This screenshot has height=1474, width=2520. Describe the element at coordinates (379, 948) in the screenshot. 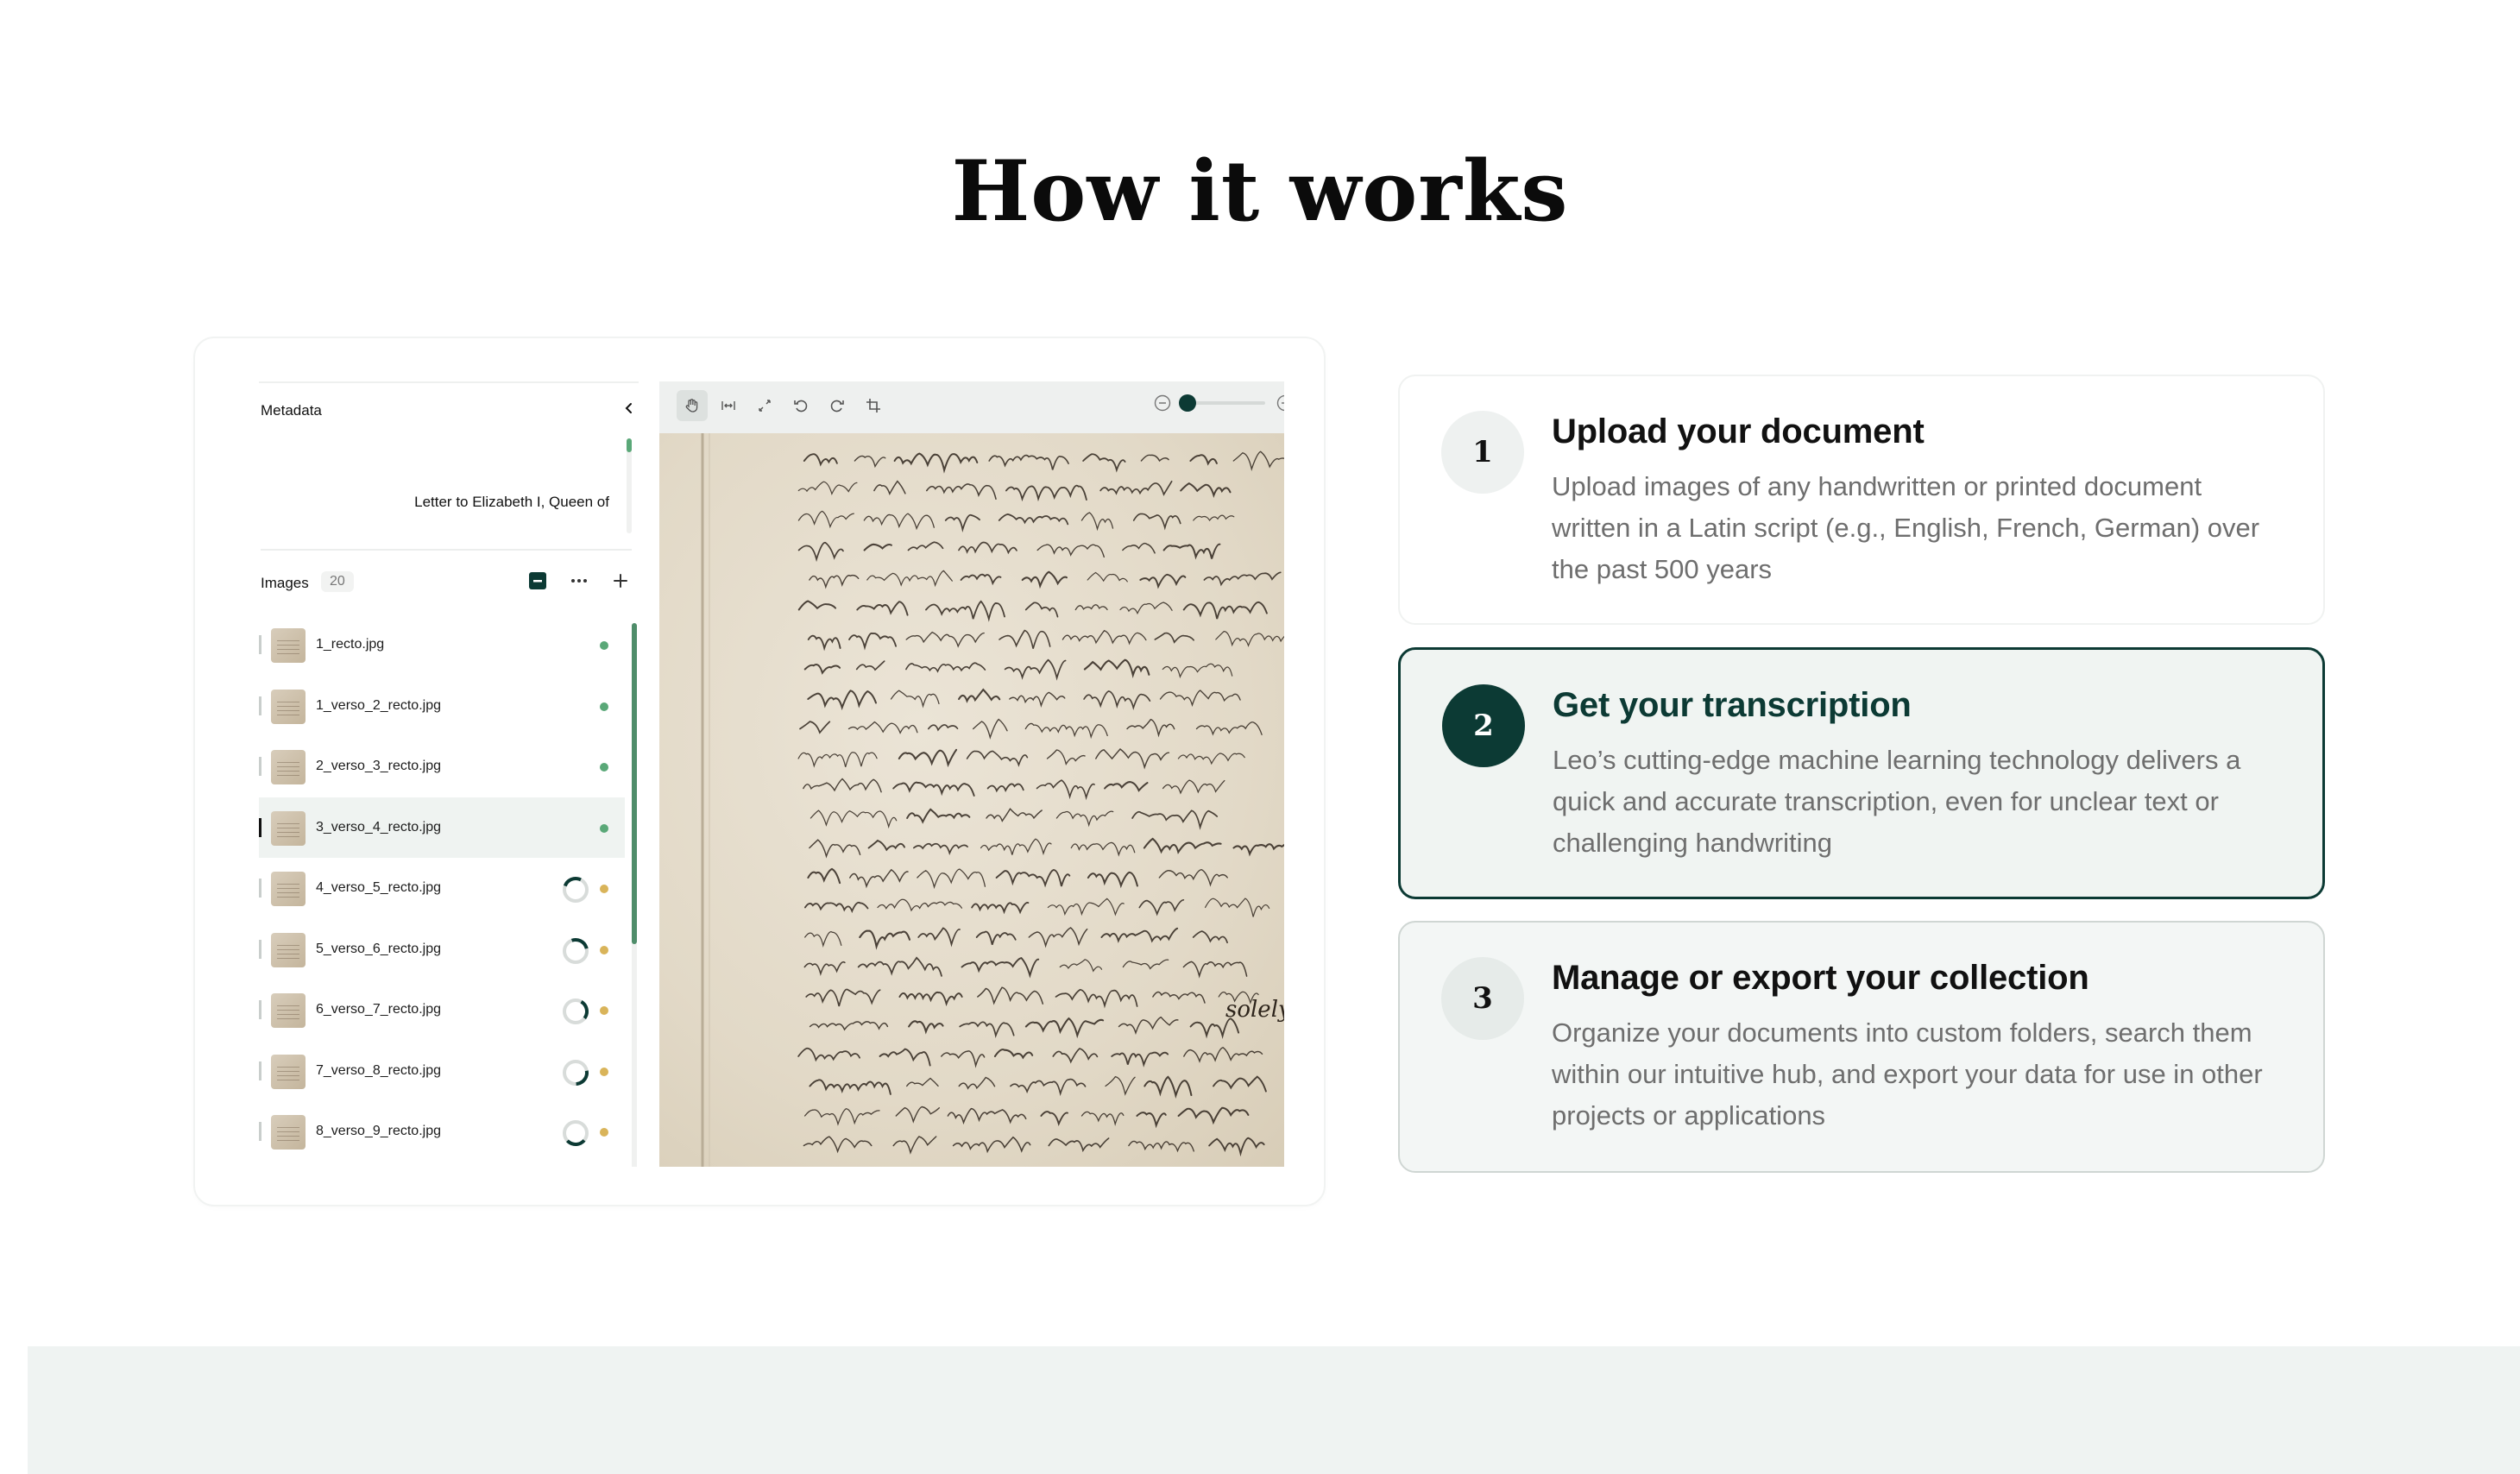

I see `file-name: 5_verso_6_recto.jpg` at that location.